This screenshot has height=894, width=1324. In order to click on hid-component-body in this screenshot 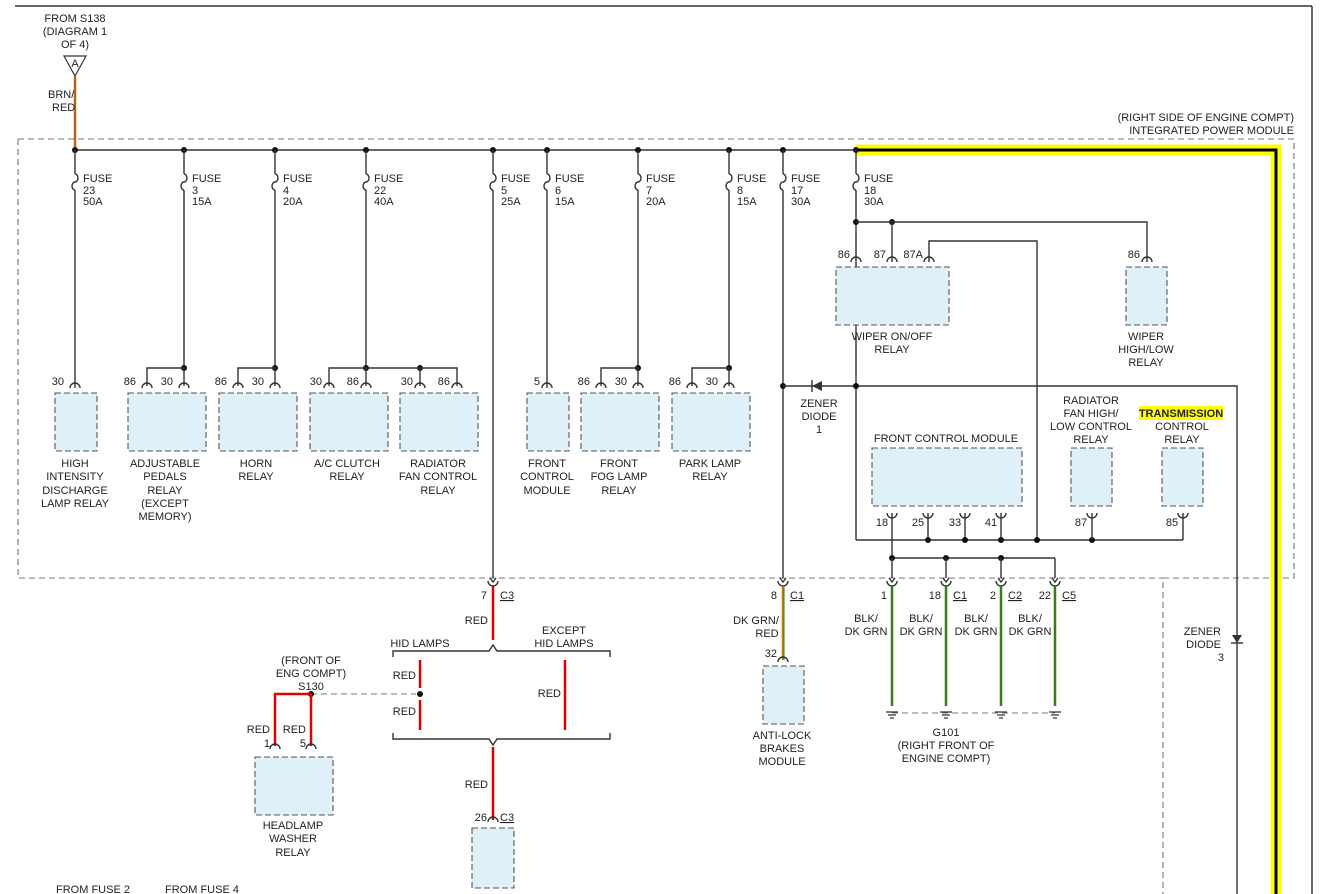, I will do `click(493, 858)`.